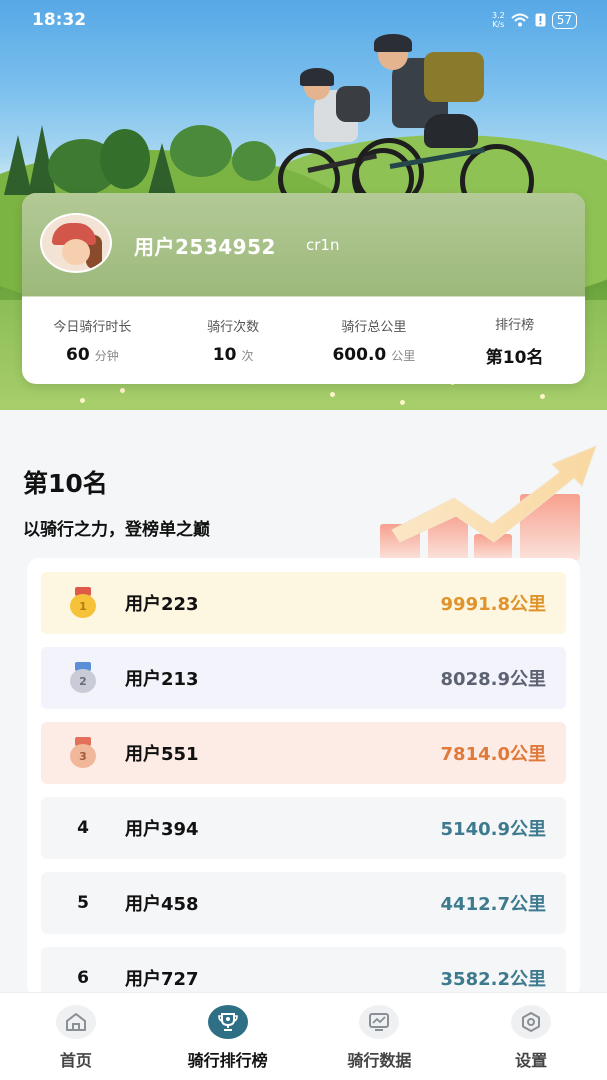  Describe the element at coordinates (493, 979) in the screenshot. I see `rider-distance: 3582.2公里` at that location.